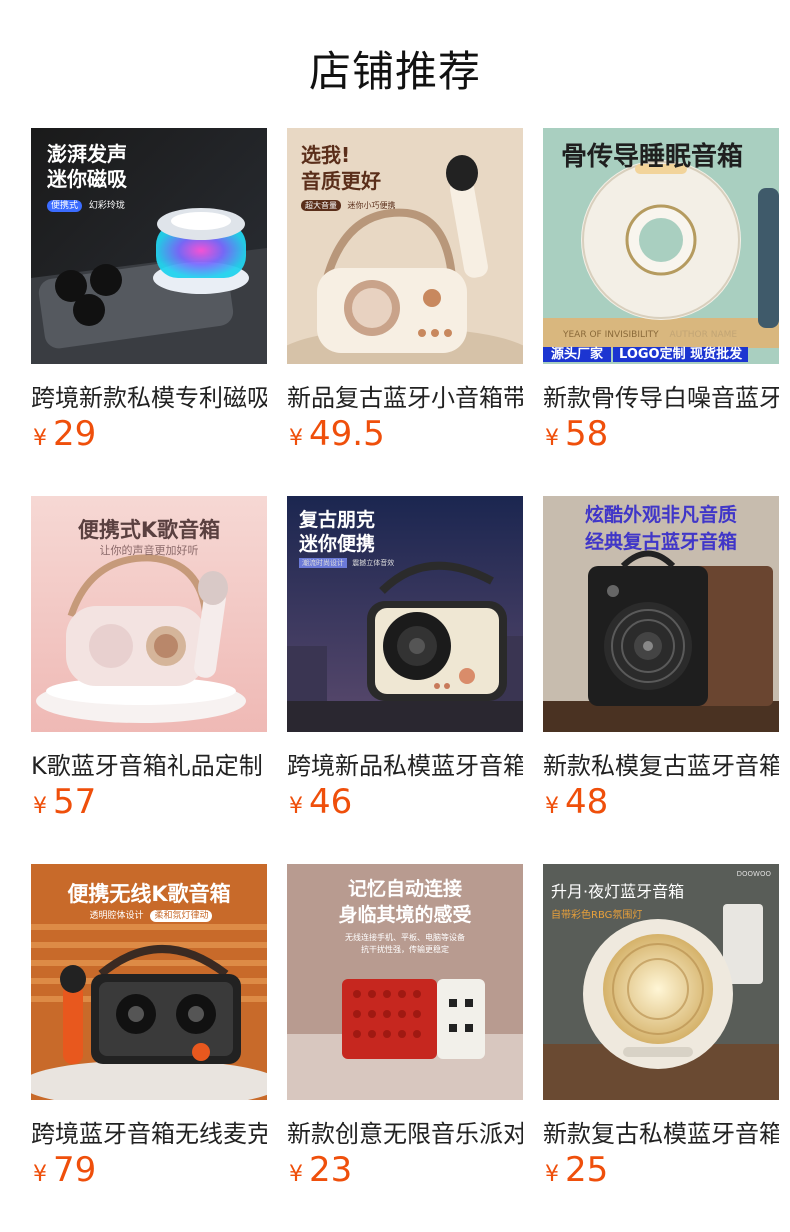  I want to click on page-title: 店铺推荐, so click(394, 71).